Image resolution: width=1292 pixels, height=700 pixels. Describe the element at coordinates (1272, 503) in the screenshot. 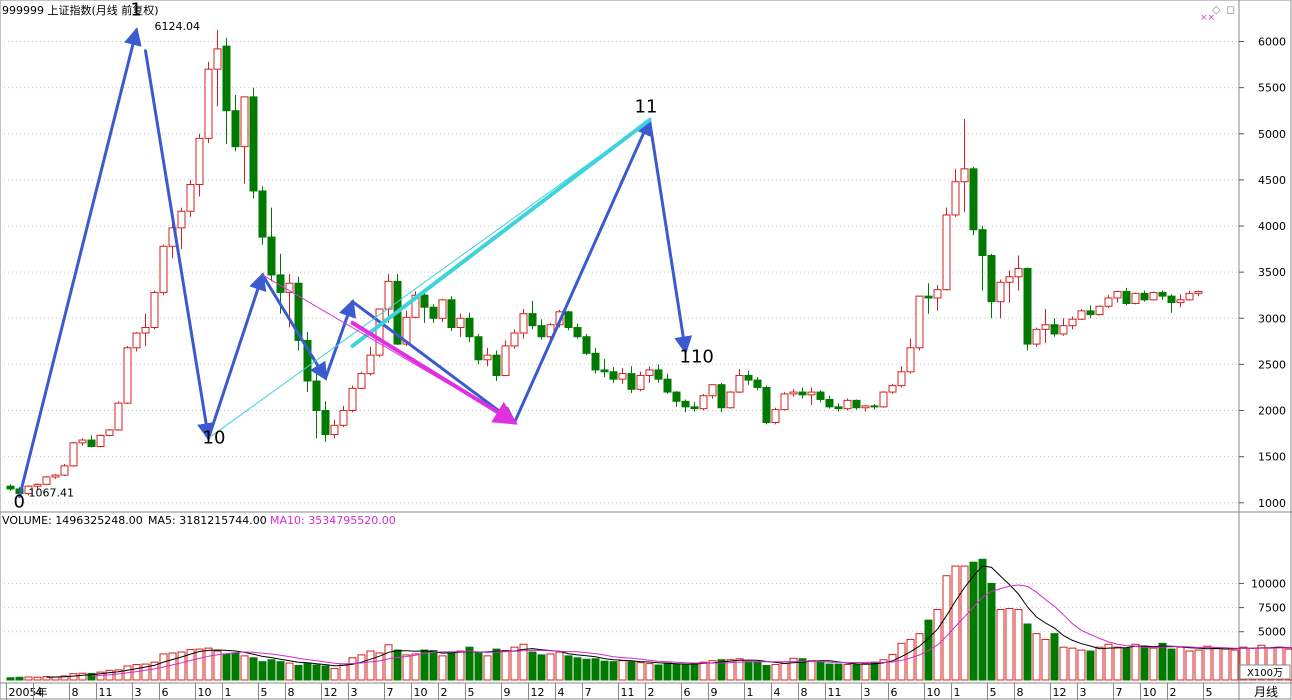

I see `price-tick-label: 1000` at that location.